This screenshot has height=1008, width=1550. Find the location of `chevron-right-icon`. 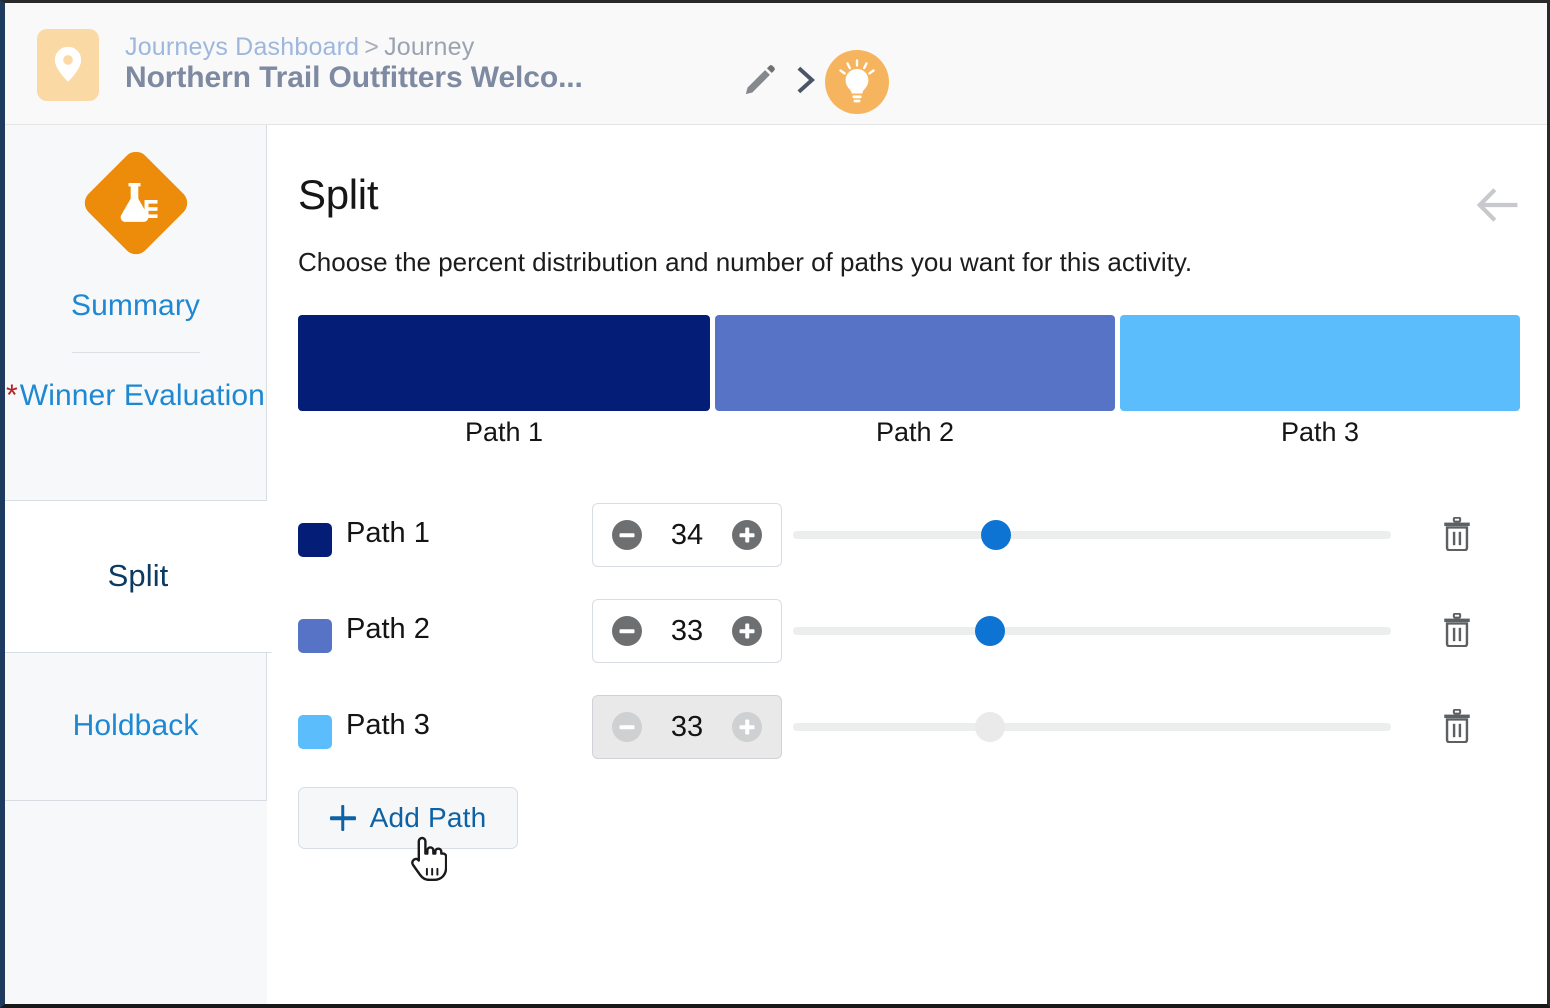

chevron-right-icon is located at coordinates (805, 80).